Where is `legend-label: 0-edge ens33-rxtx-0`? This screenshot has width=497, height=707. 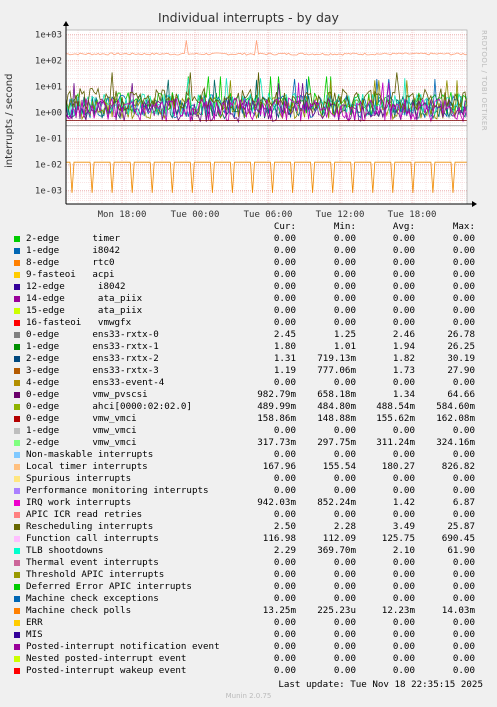 legend-label: 0-edge ens33-rxtx-0 is located at coordinates (92, 334).